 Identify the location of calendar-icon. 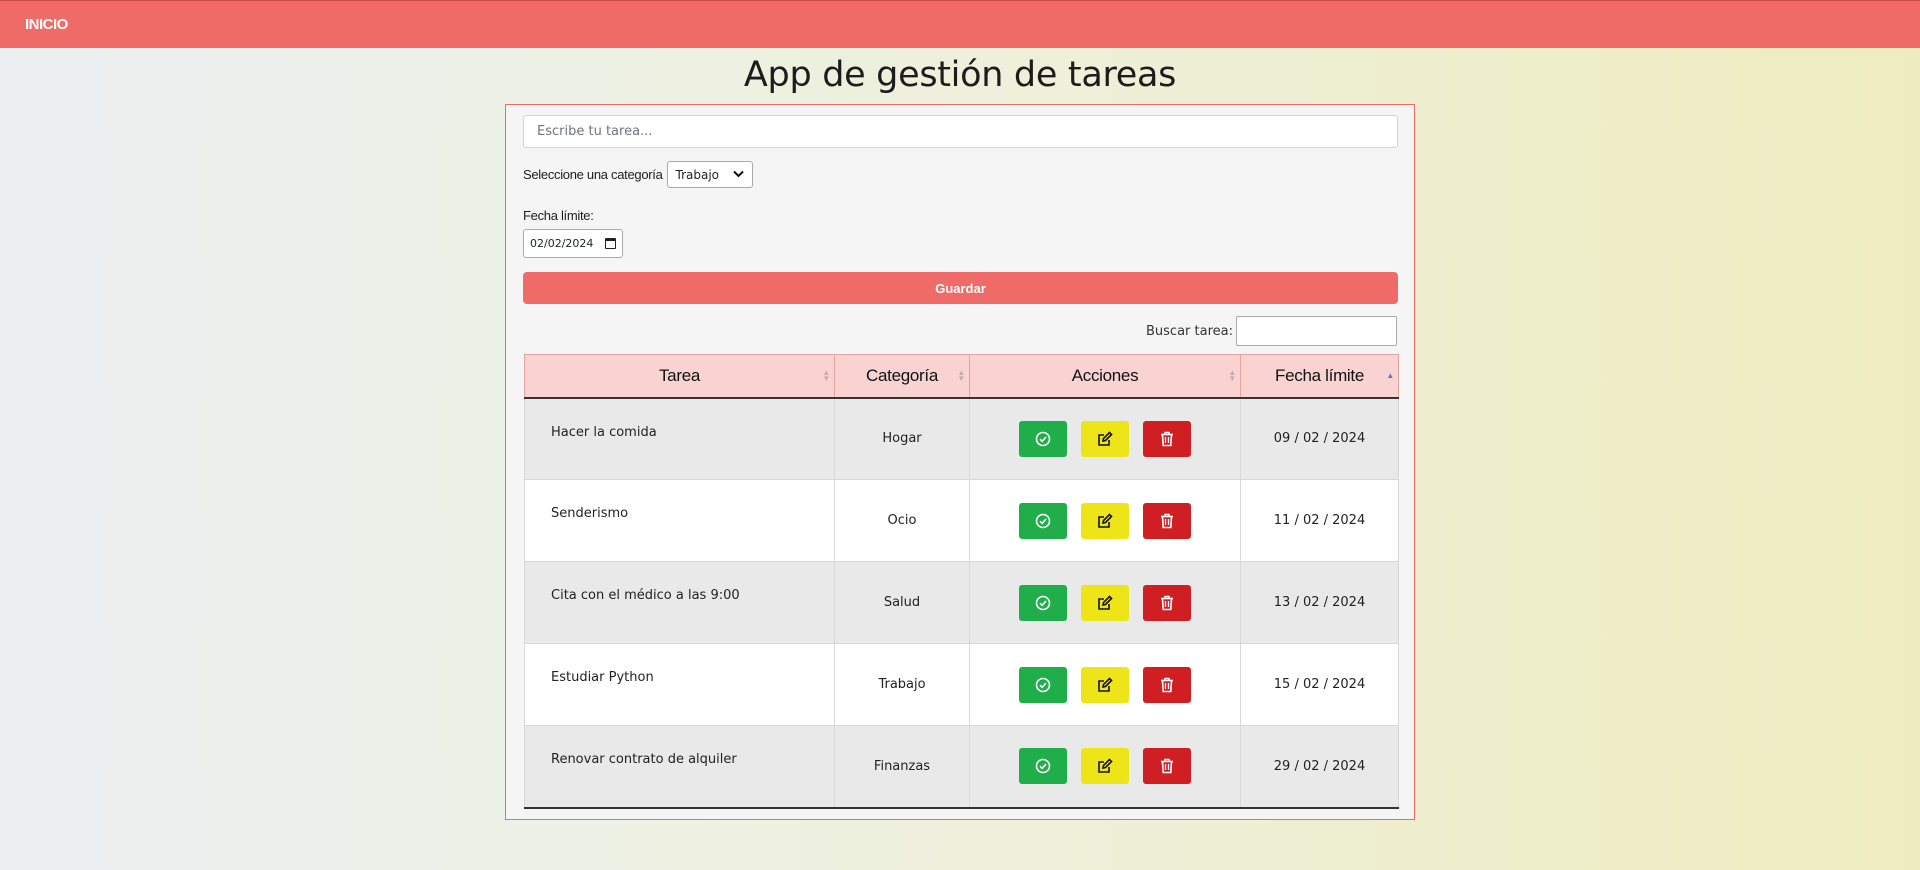
(610, 243).